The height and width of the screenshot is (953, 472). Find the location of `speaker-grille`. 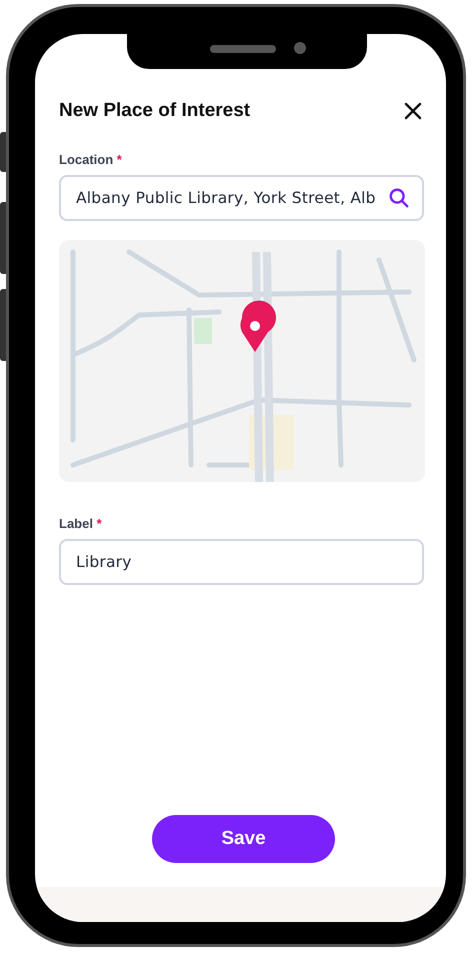

speaker-grille is located at coordinates (243, 49).